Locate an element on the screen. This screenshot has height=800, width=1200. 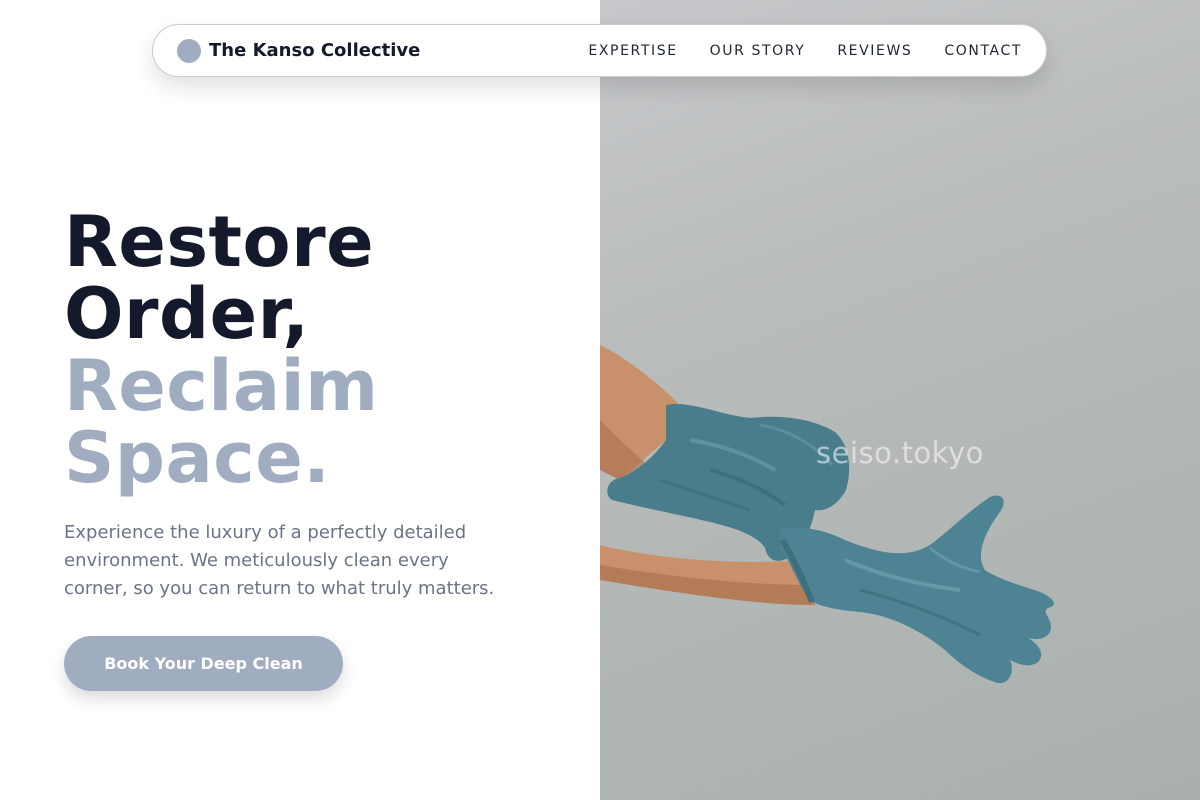
brand-name: The Kanso Collective is located at coordinates (315, 50).